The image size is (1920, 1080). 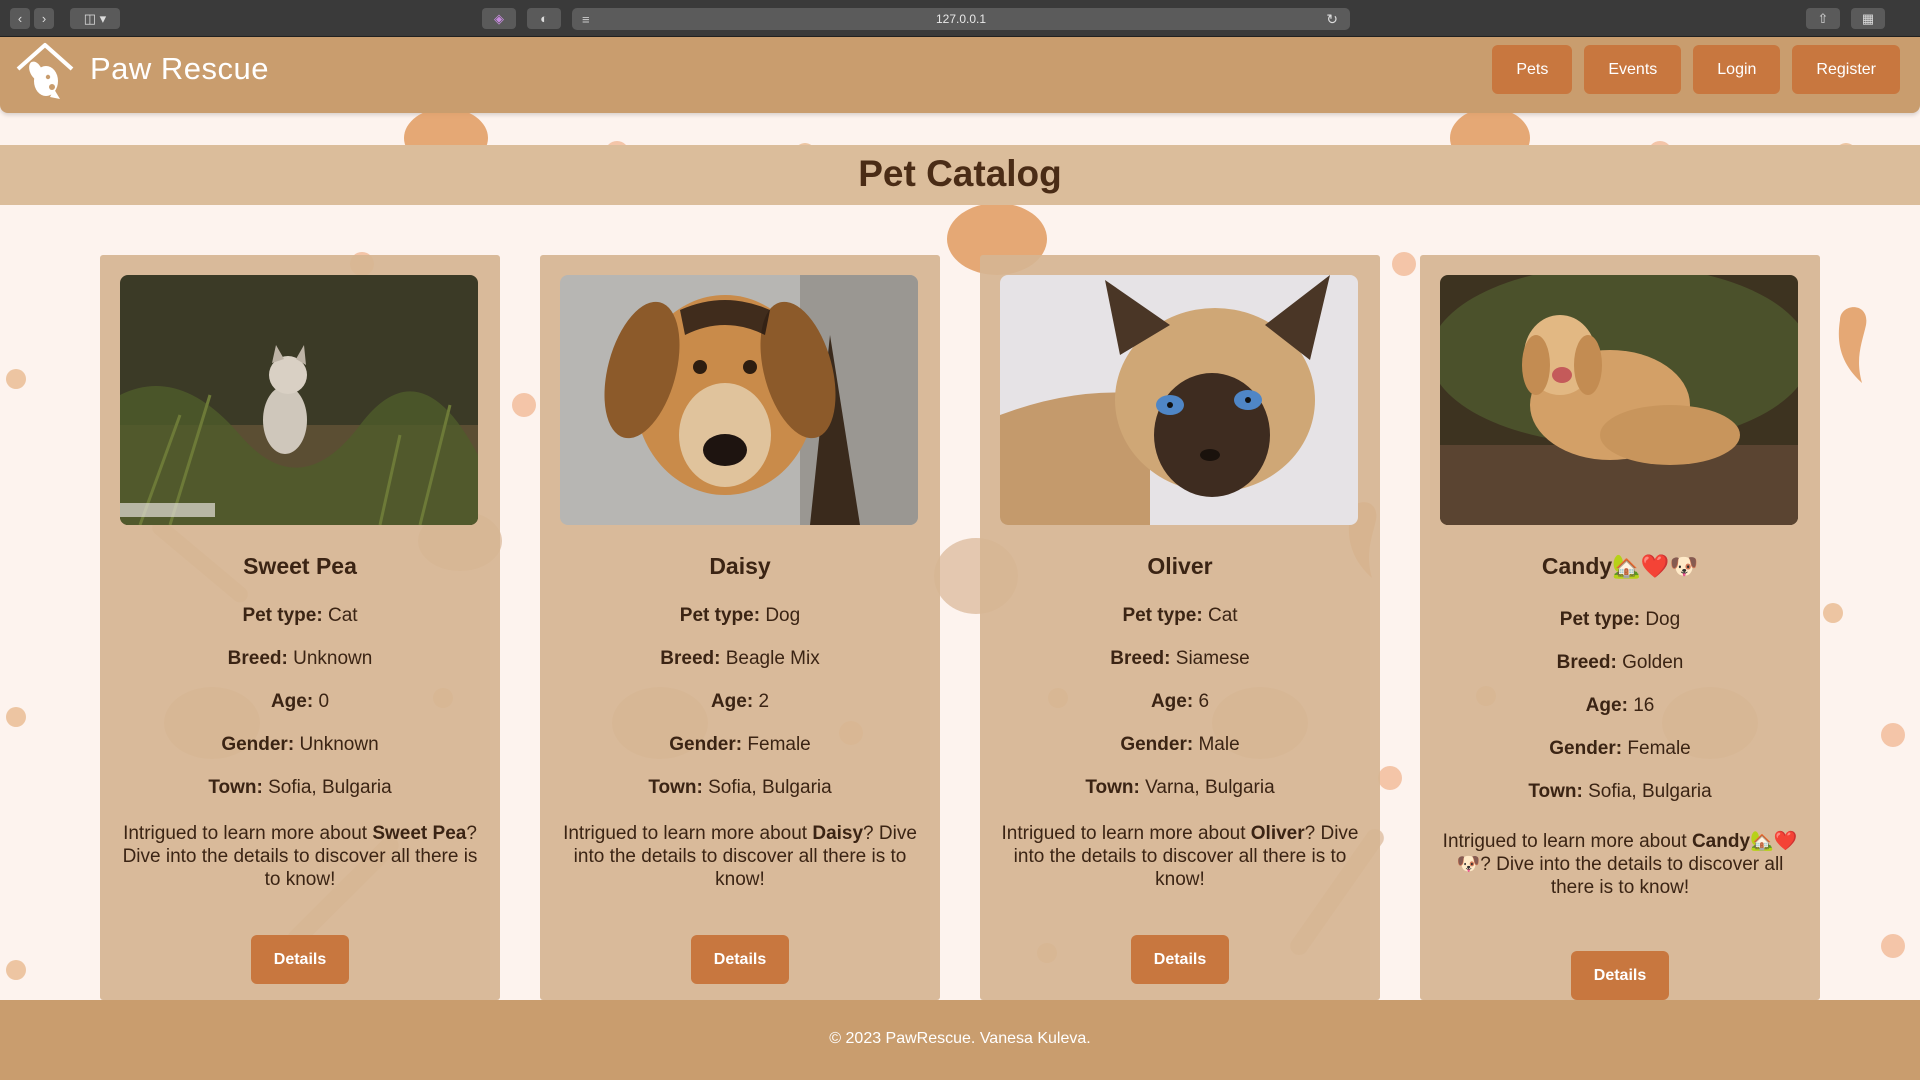 What do you see at coordinates (1633, 69) in the screenshot?
I see `nav-events-button: Events` at bounding box center [1633, 69].